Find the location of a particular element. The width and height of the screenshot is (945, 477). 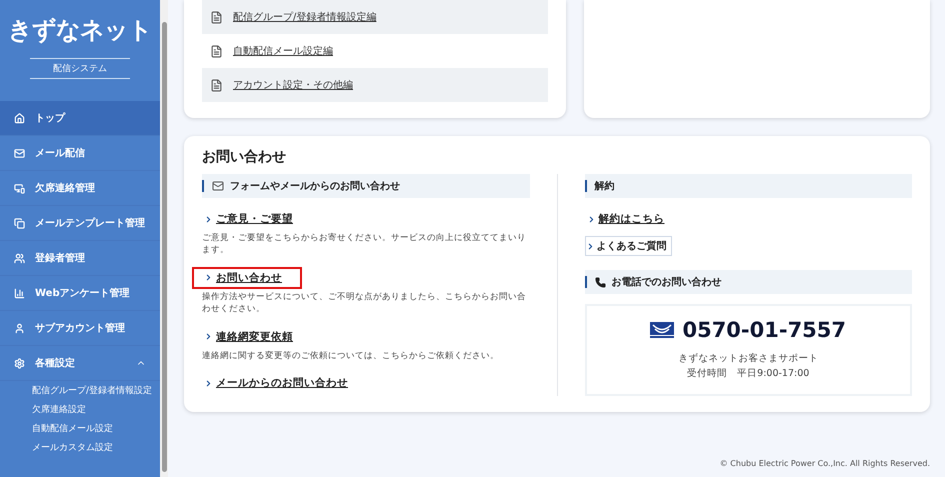

manual-link: アカウント設定・その他編 is located at coordinates (293, 85).